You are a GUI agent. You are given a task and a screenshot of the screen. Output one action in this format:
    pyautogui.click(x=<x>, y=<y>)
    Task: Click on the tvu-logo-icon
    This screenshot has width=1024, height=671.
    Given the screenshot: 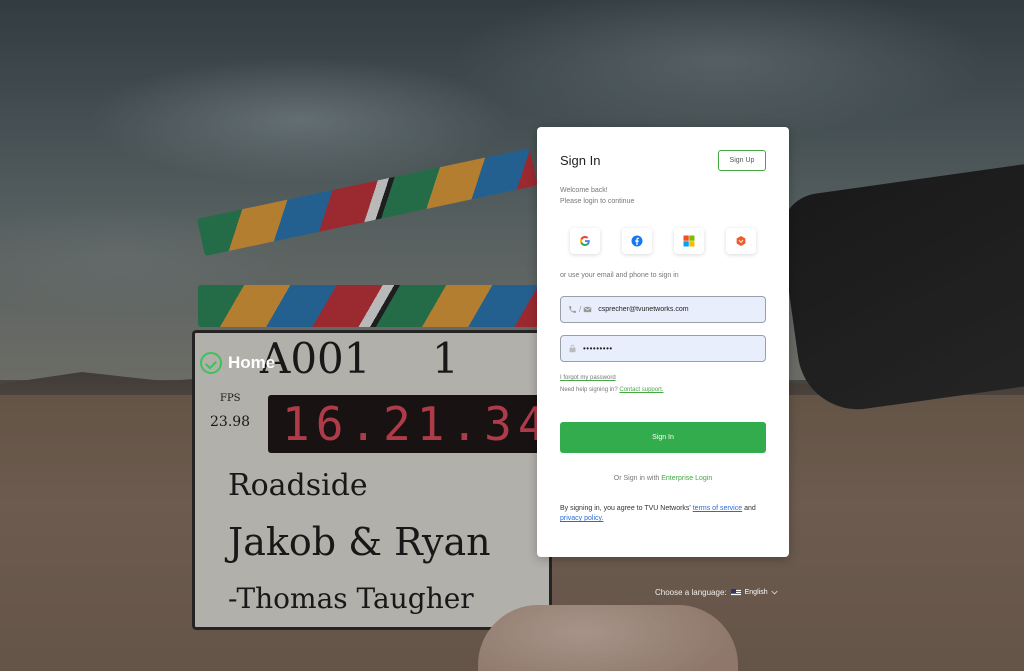 What is the action you would take?
    pyautogui.click(x=211, y=363)
    